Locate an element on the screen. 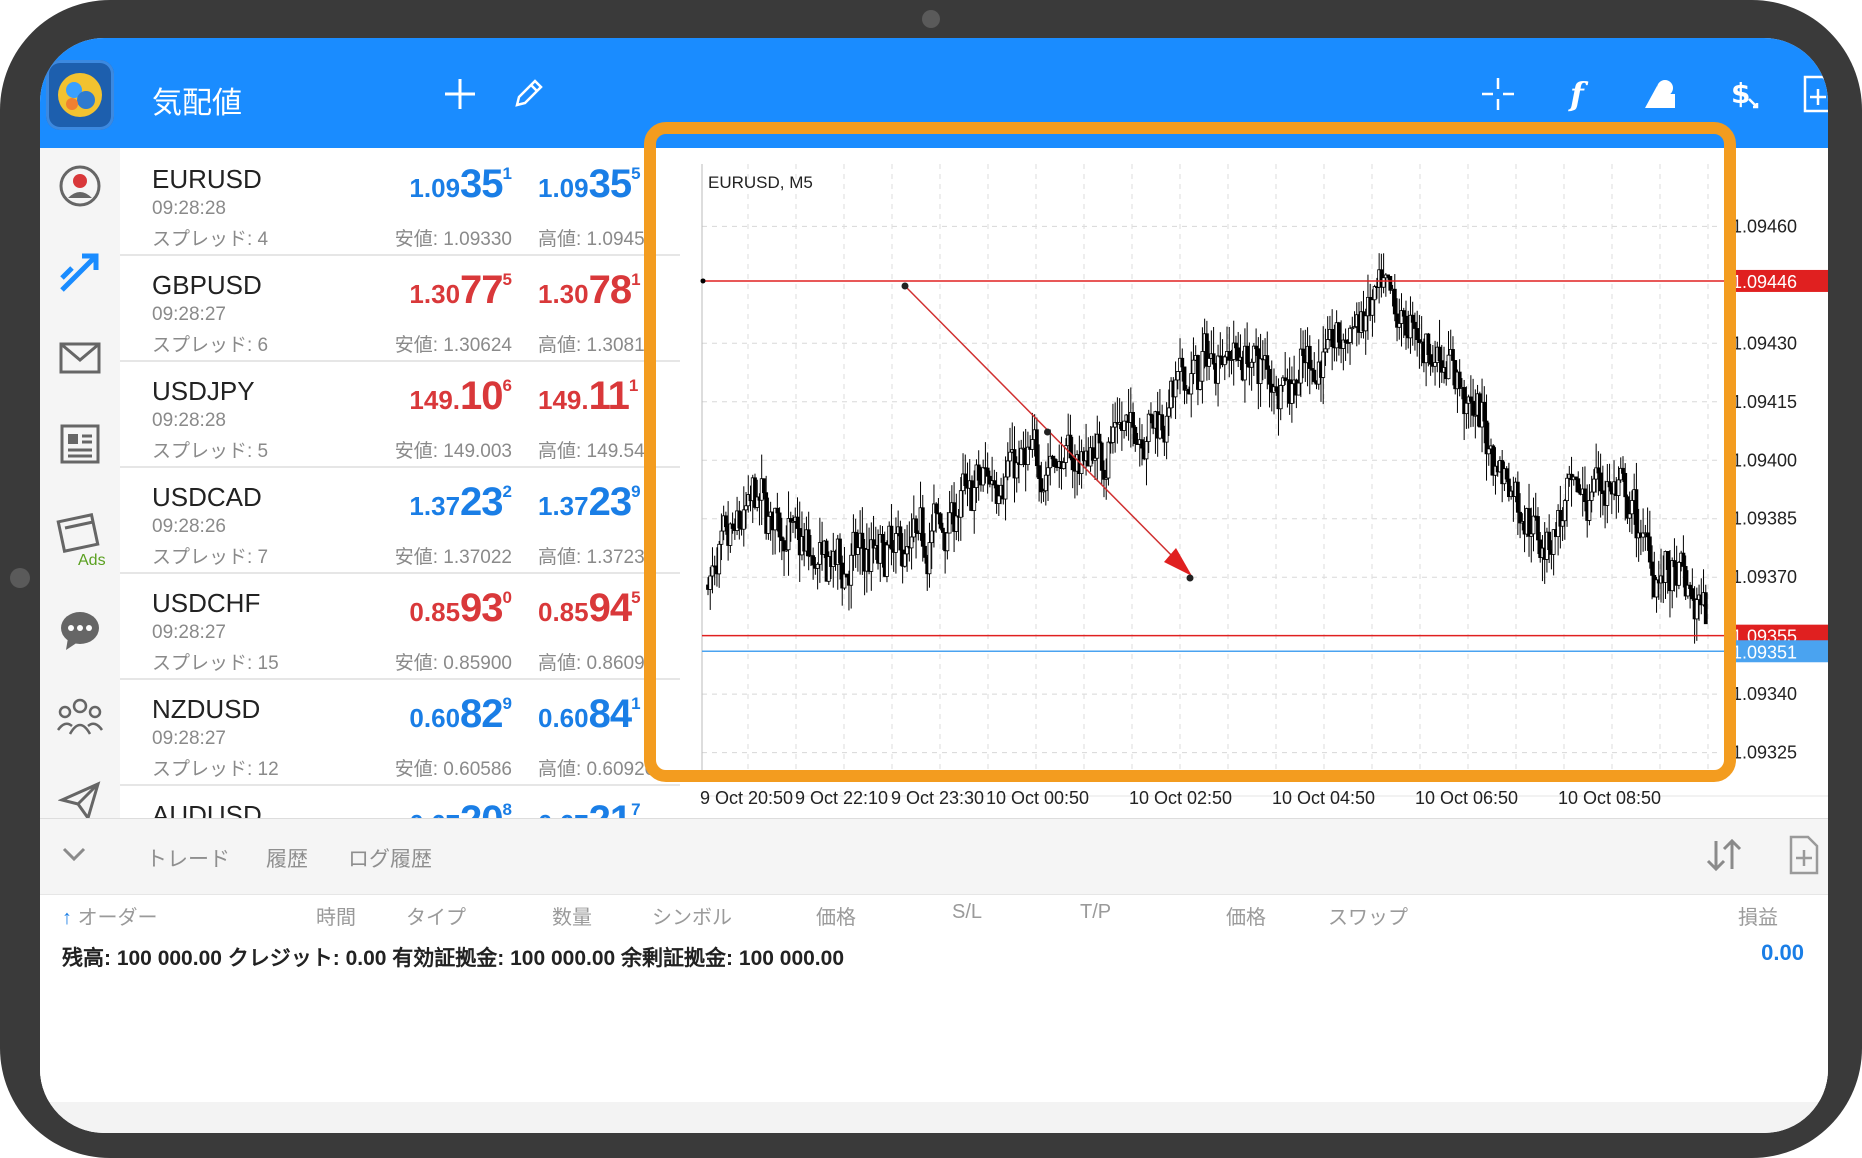 The width and height of the screenshot is (1862, 1158). ads-label: Ads is located at coordinates (92, 560).